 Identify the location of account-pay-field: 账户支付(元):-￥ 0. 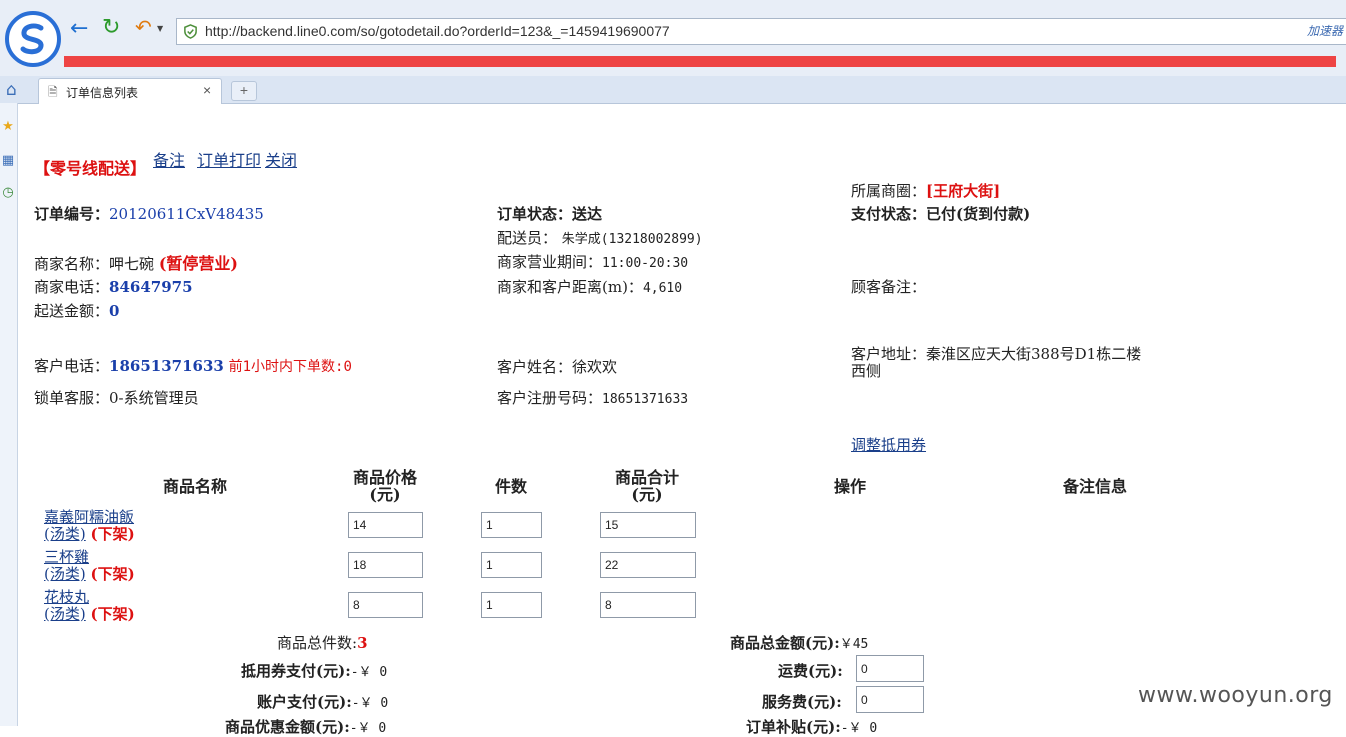
(322, 701).